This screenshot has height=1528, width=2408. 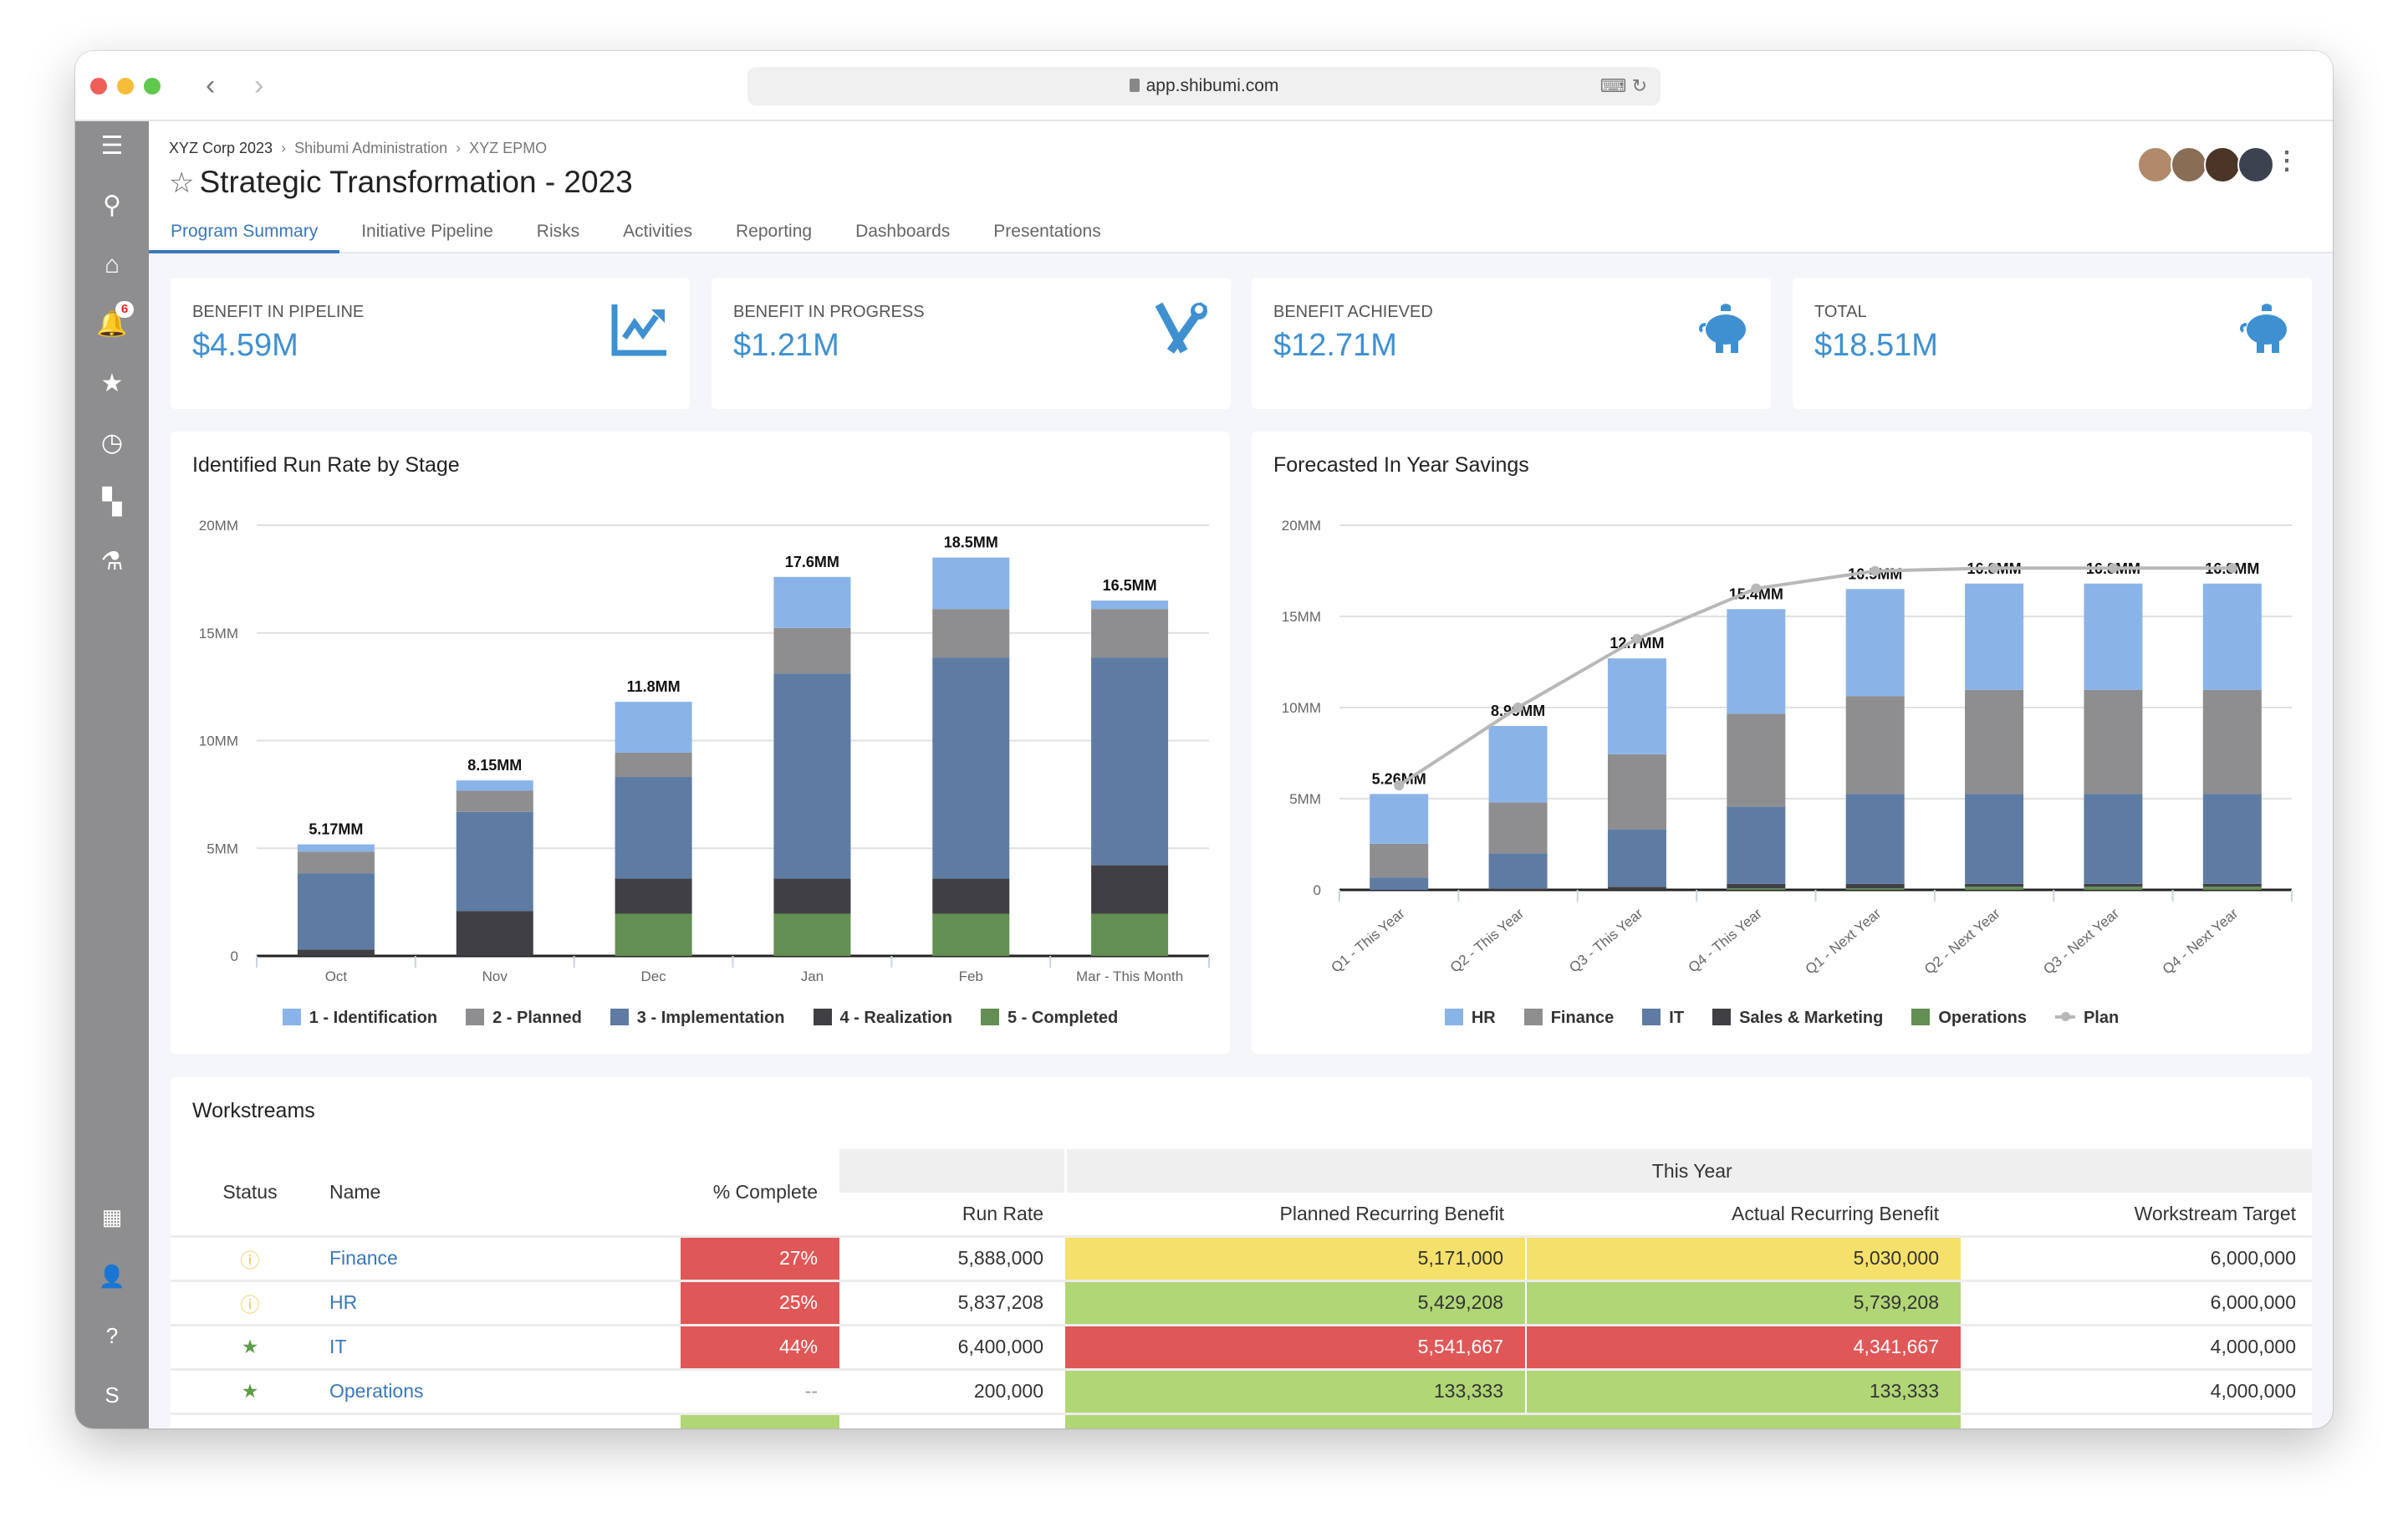 I want to click on bell-icon: 🔔 6, so click(x=112, y=321).